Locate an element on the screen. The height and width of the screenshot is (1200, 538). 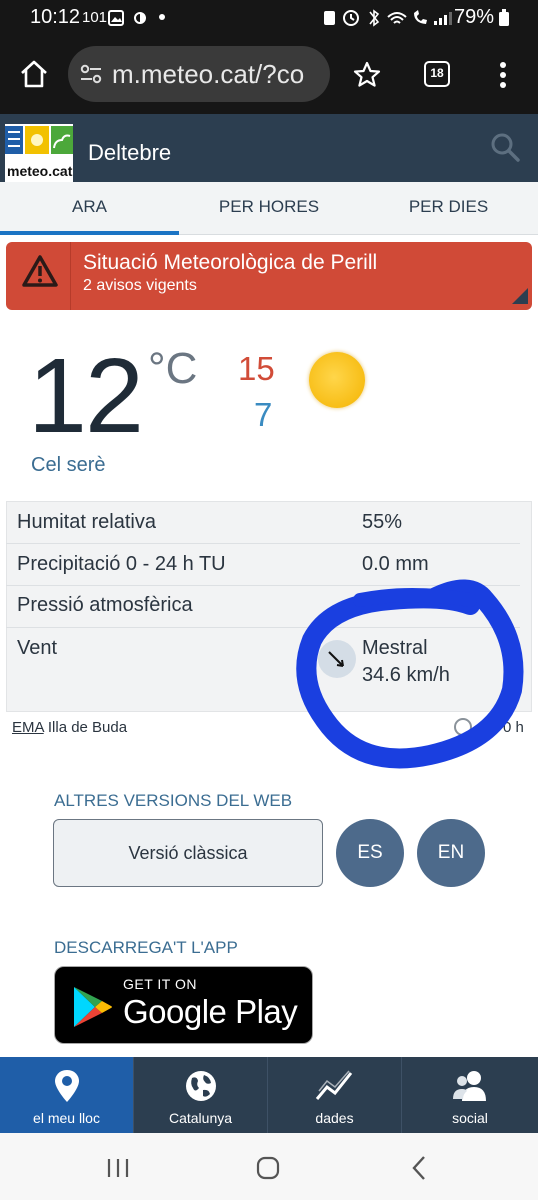
address-bar: m.meteo.cat/?co is located at coordinates (199, 74).